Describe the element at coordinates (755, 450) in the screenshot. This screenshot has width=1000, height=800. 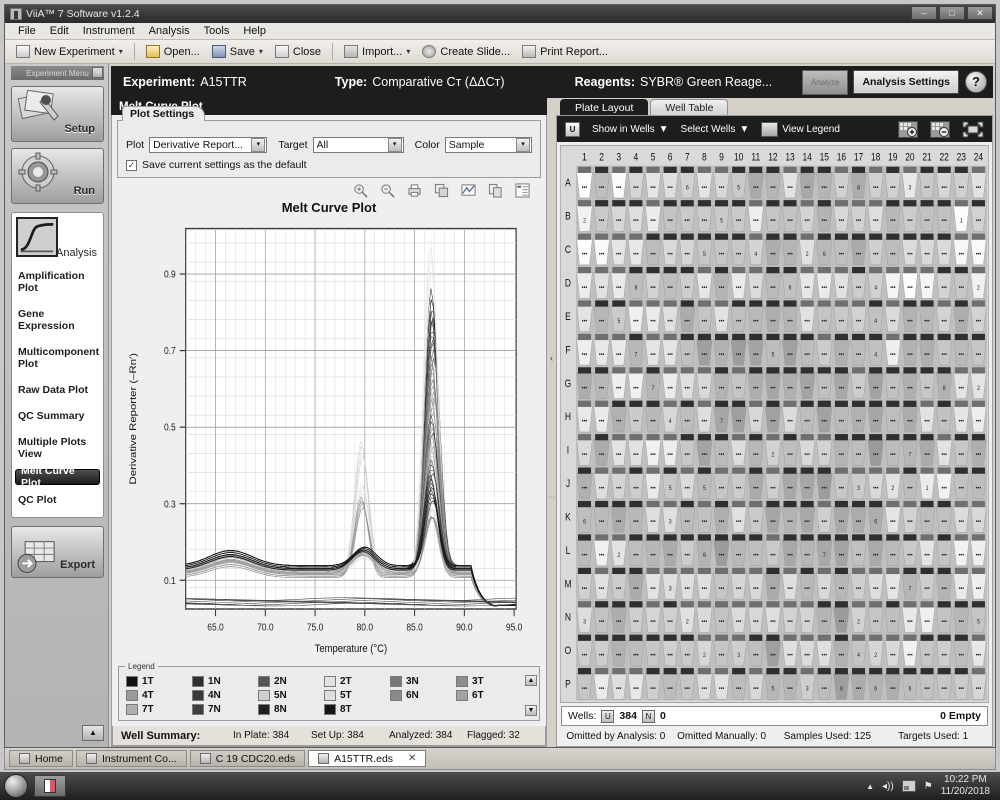
I see `plate-well-I11: •••` at that location.